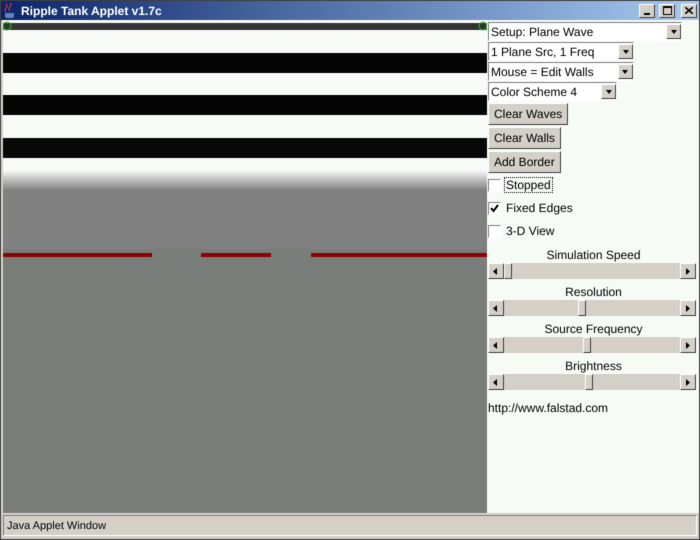 This screenshot has width=700, height=540. Describe the element at coordinates (528, 185) in the screenshot. I see `checkbox-label: Stopped` at that location.